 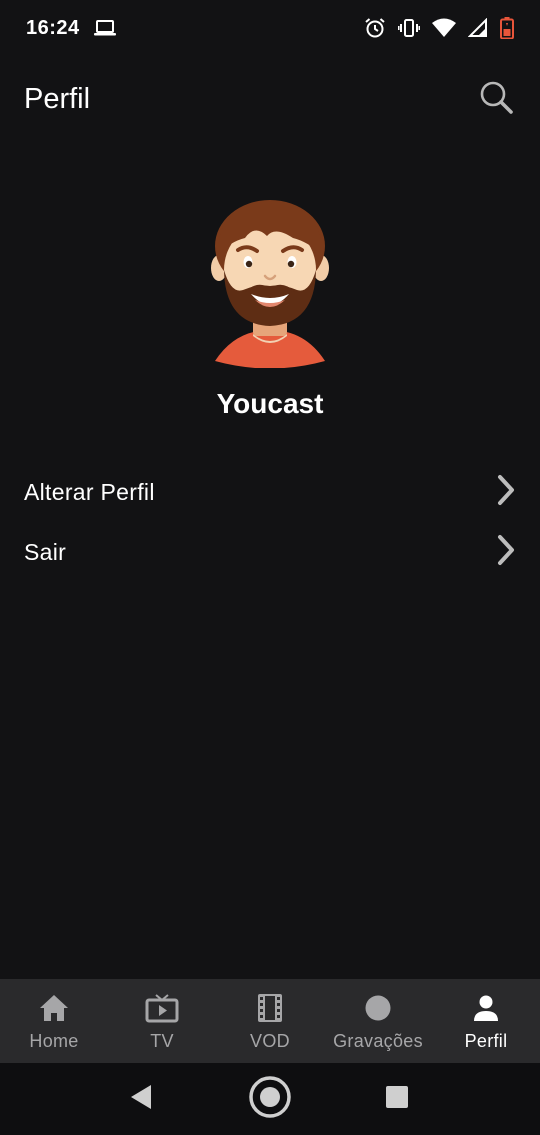 What do you see at coordinates (409, 28) in the screenshot?
I see `vibrate-icon` at bounding box center [409, 28].